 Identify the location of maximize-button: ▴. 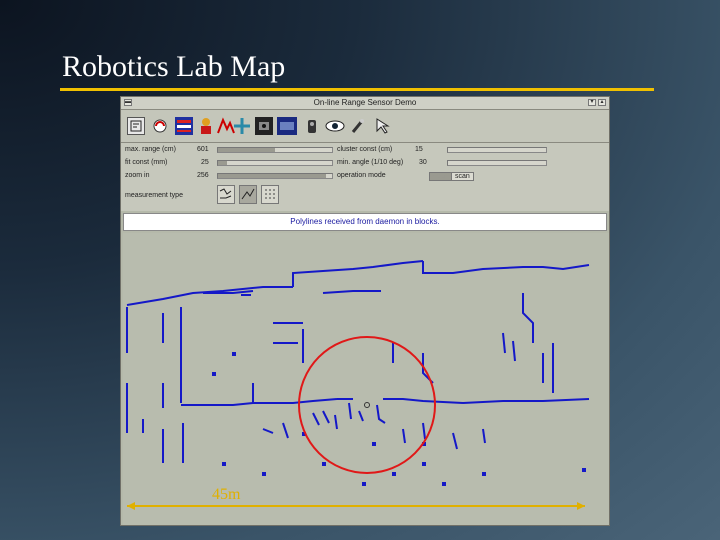
(602, 102).